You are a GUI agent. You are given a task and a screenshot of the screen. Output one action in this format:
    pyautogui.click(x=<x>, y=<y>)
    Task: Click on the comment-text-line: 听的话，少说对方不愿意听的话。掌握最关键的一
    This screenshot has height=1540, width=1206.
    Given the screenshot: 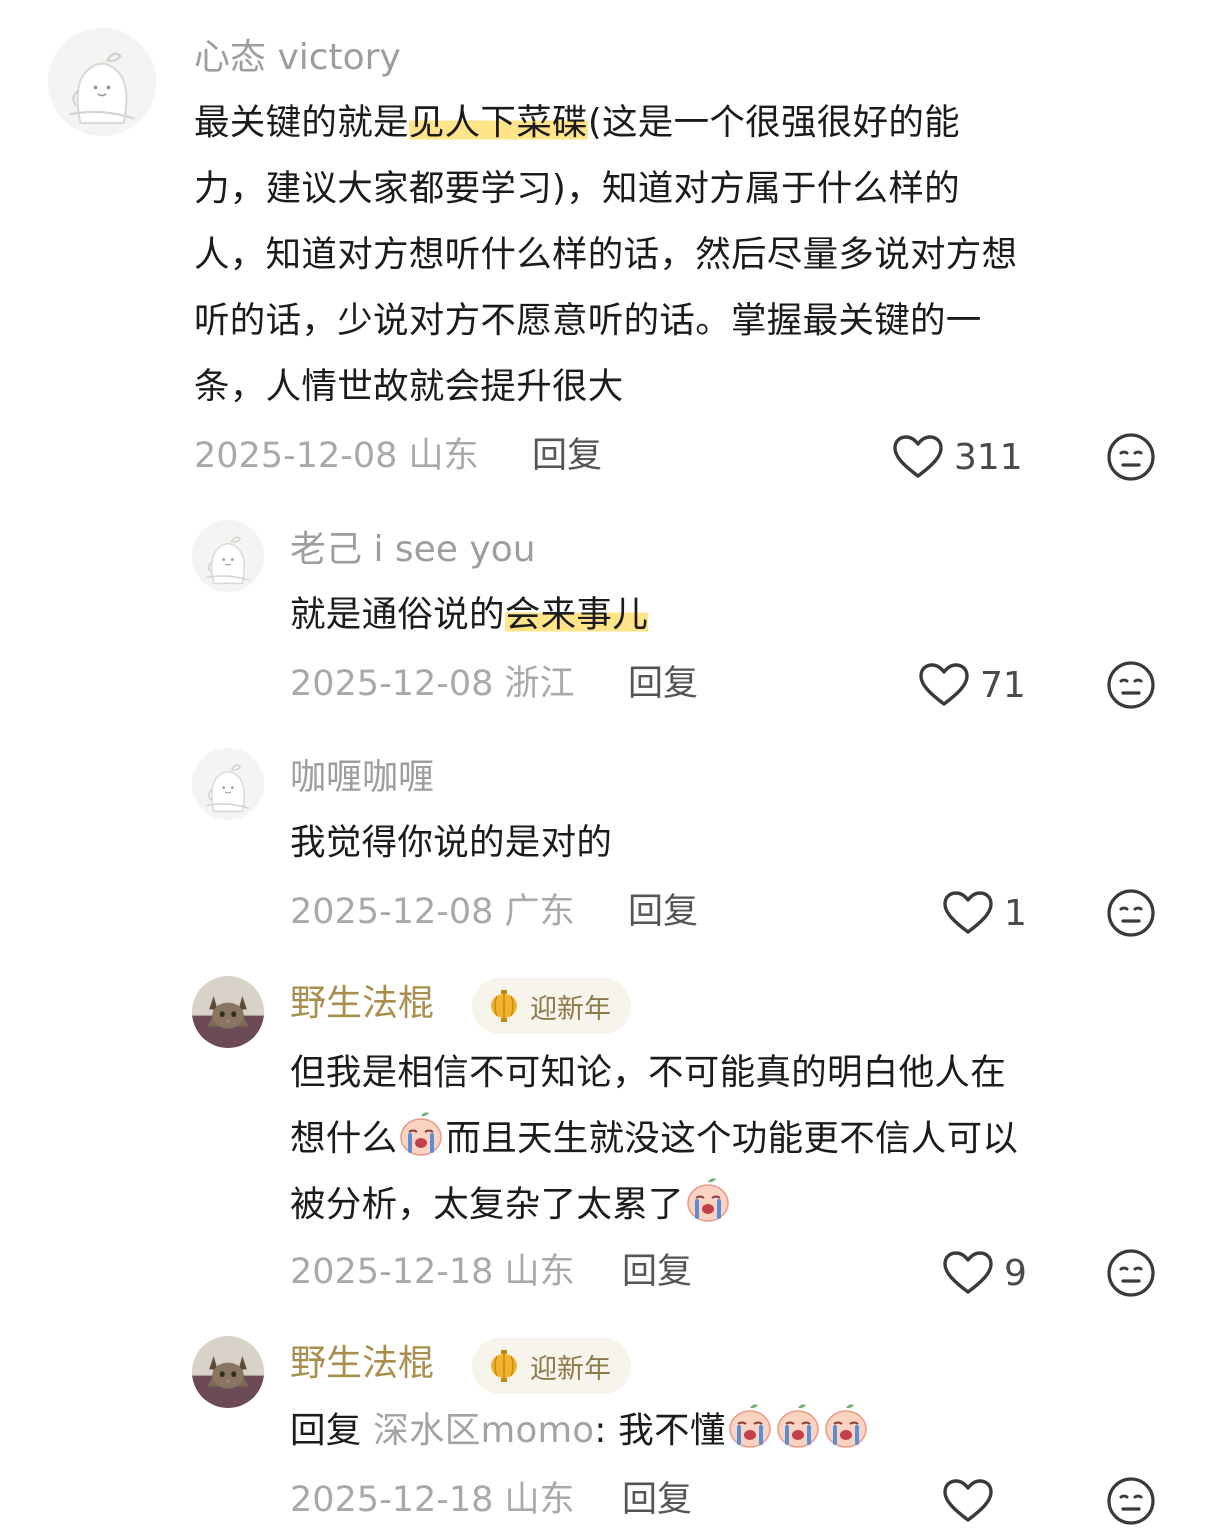 What is the action you would take?
    pyautogui.click(x=588, y=320)
    